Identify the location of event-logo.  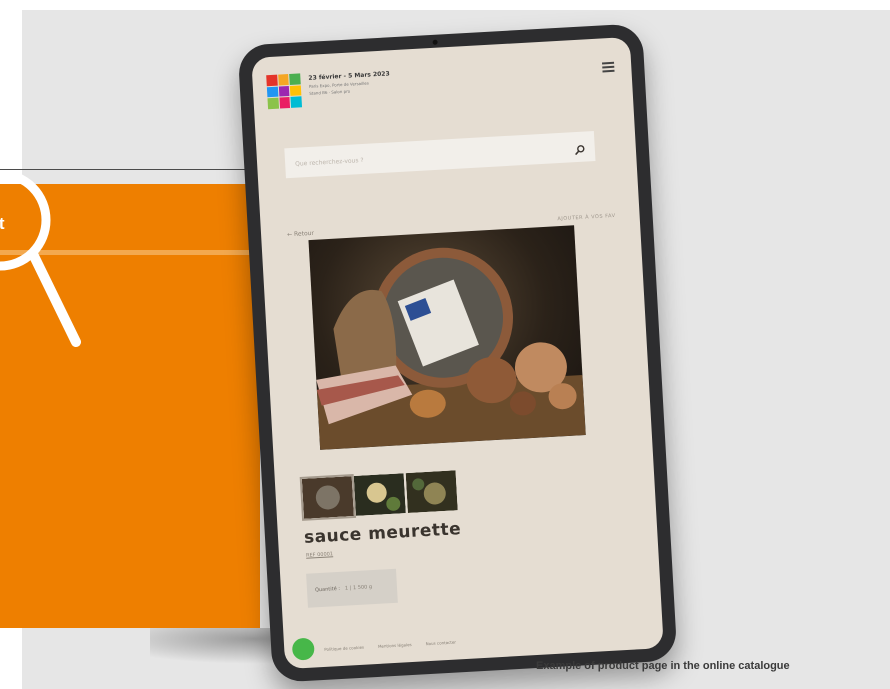
(284, 91).